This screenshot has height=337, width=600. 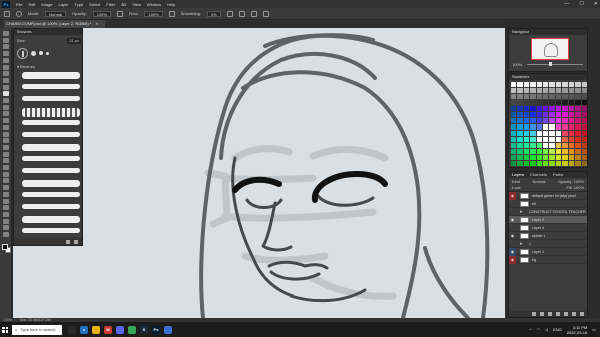 I want to click on taskbar-app-icon: S, so click(x=144, y=329).